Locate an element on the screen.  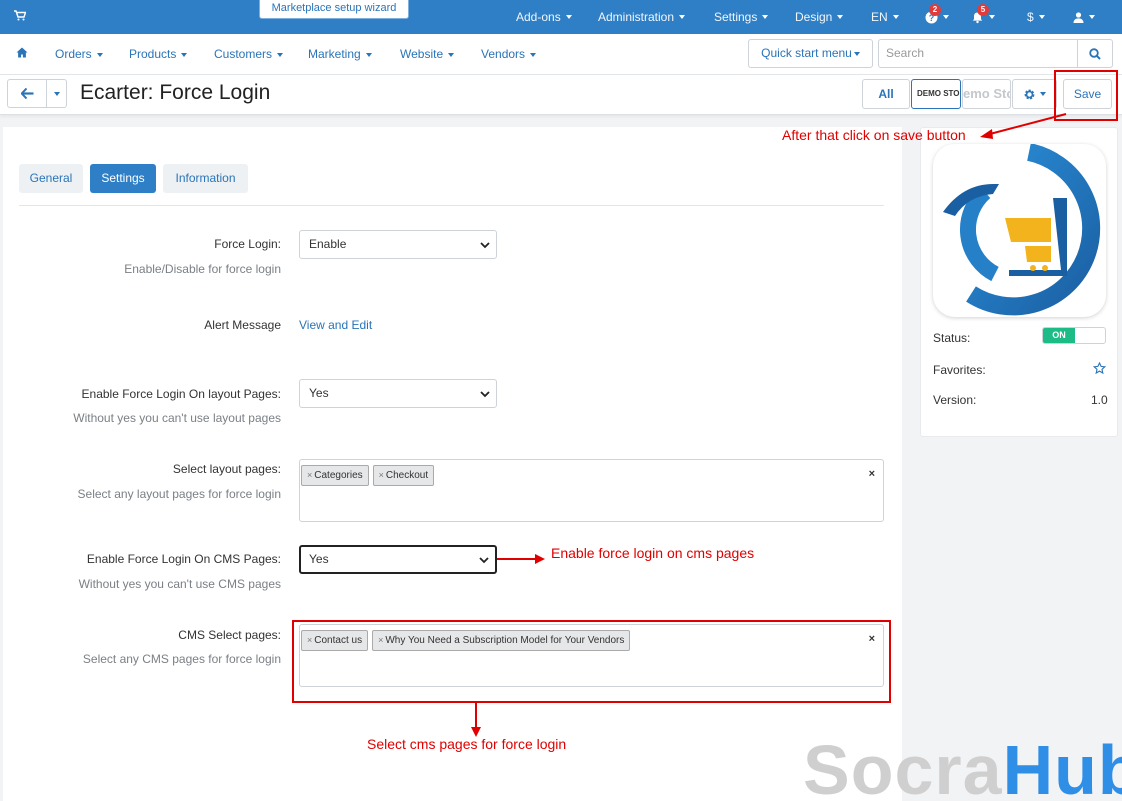
topnav-design: Design is located at coordinates (819, 17).